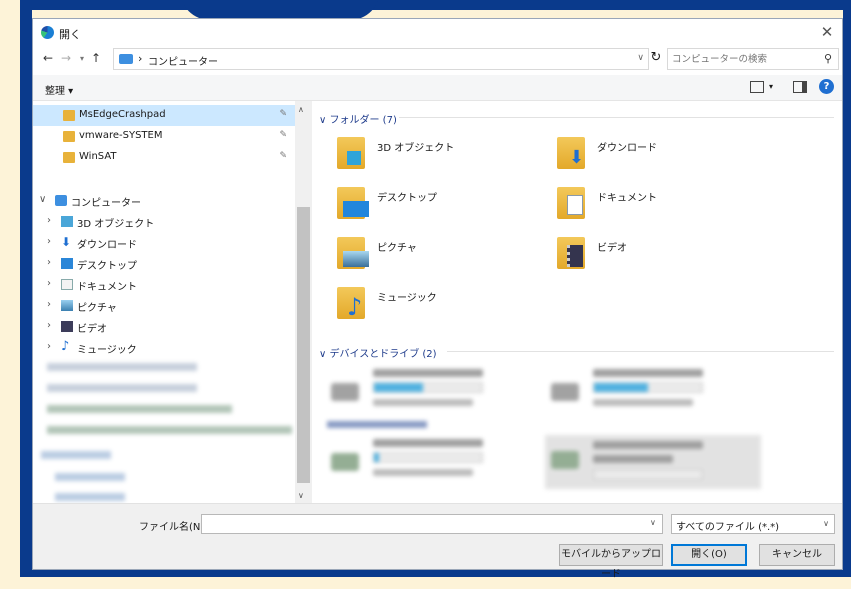  What do you see at coordinates (826, 86) in the screenshot?
I see `help-icon: ?` at bounding box center [826, 86].